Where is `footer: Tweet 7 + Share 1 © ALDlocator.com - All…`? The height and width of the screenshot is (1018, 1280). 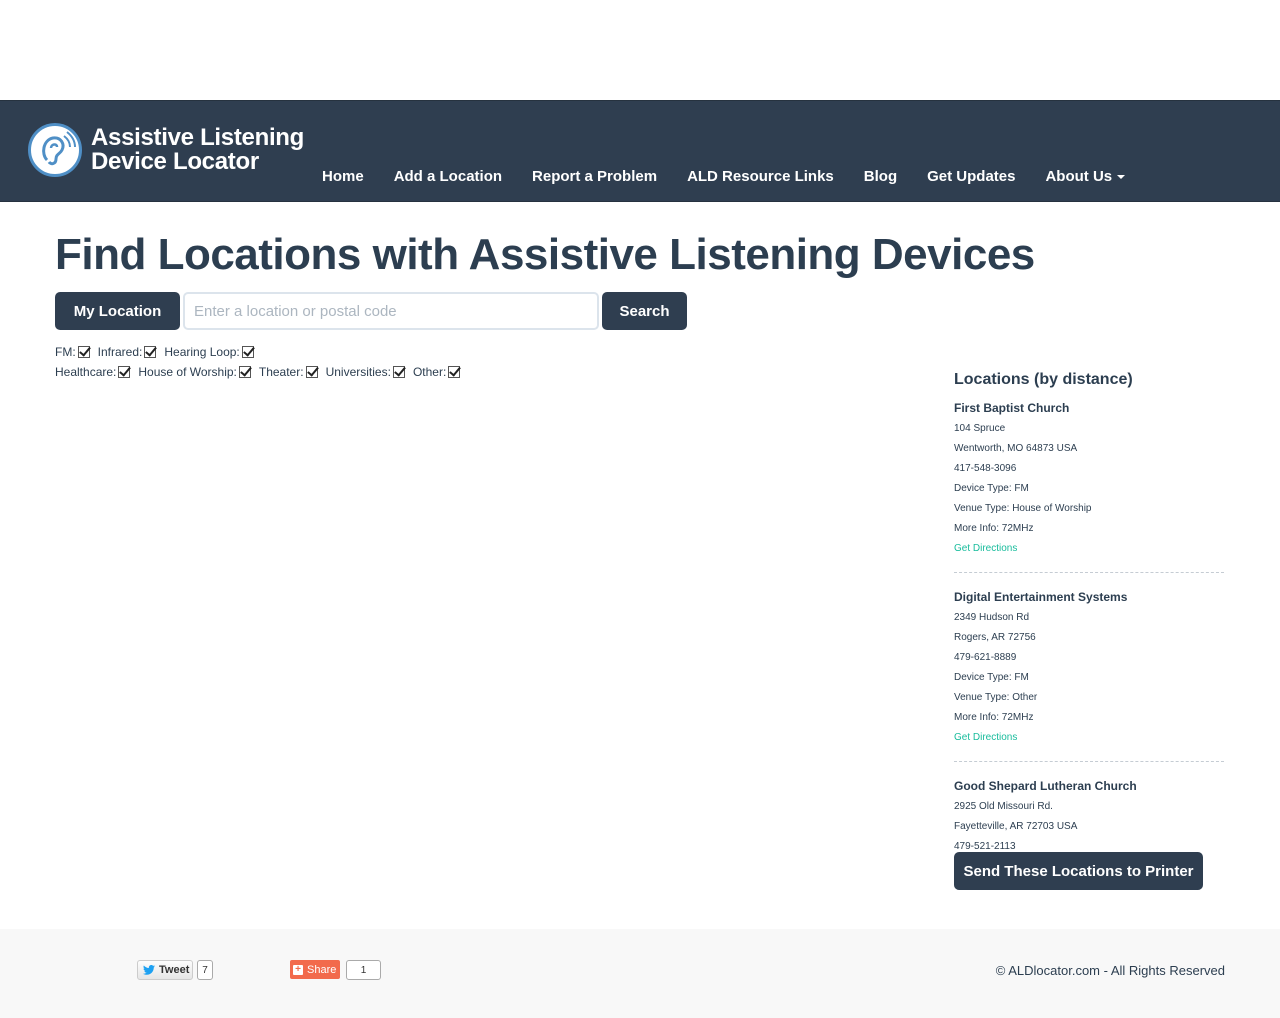 footer: Tweet 7 + Share 1 © ALDlocator.com - All… is located at coordinates (640, 973).